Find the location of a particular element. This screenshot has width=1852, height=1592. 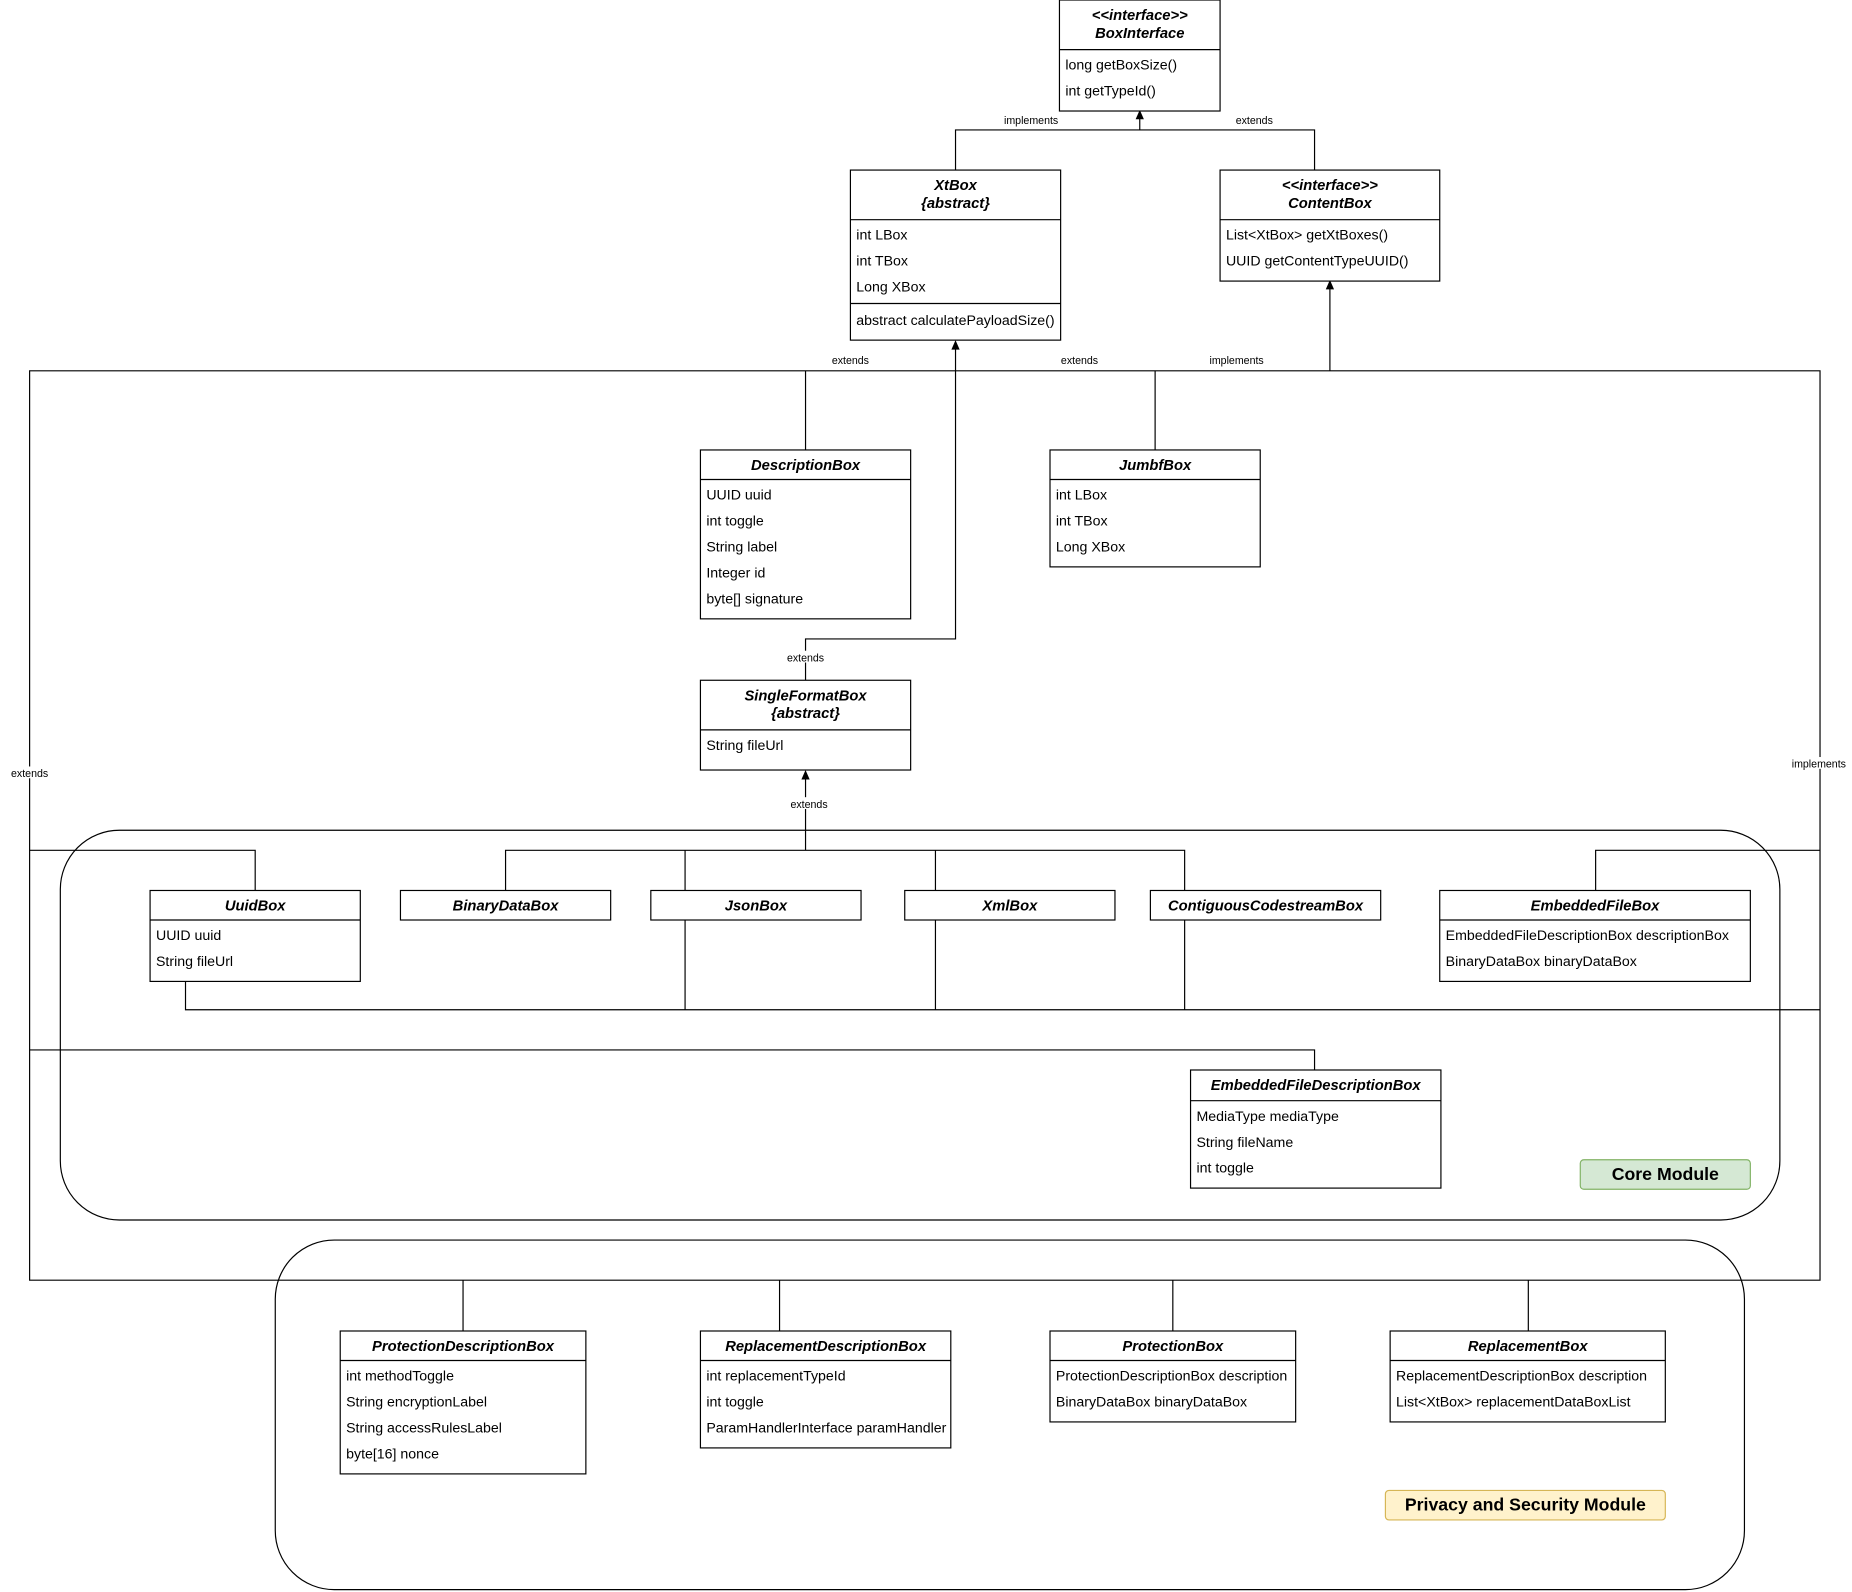

class-title: XmlBox is located at coordinates (1009, 907).